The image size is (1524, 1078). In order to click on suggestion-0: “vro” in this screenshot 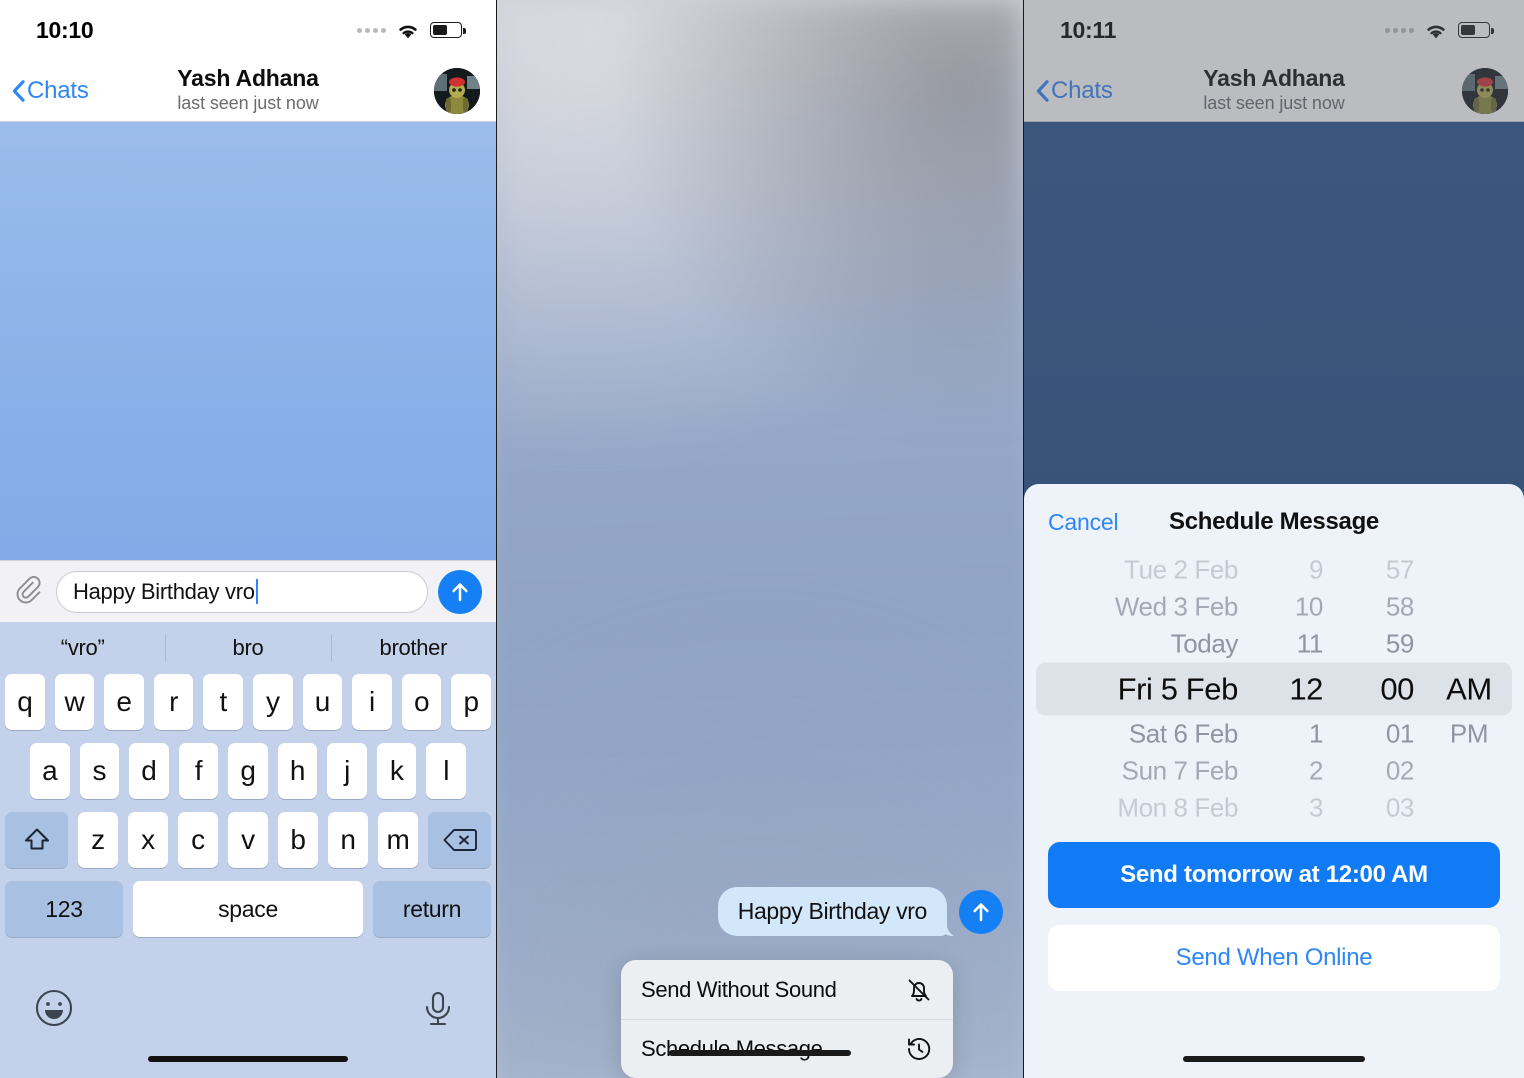, I will do `click(82, 648)`.